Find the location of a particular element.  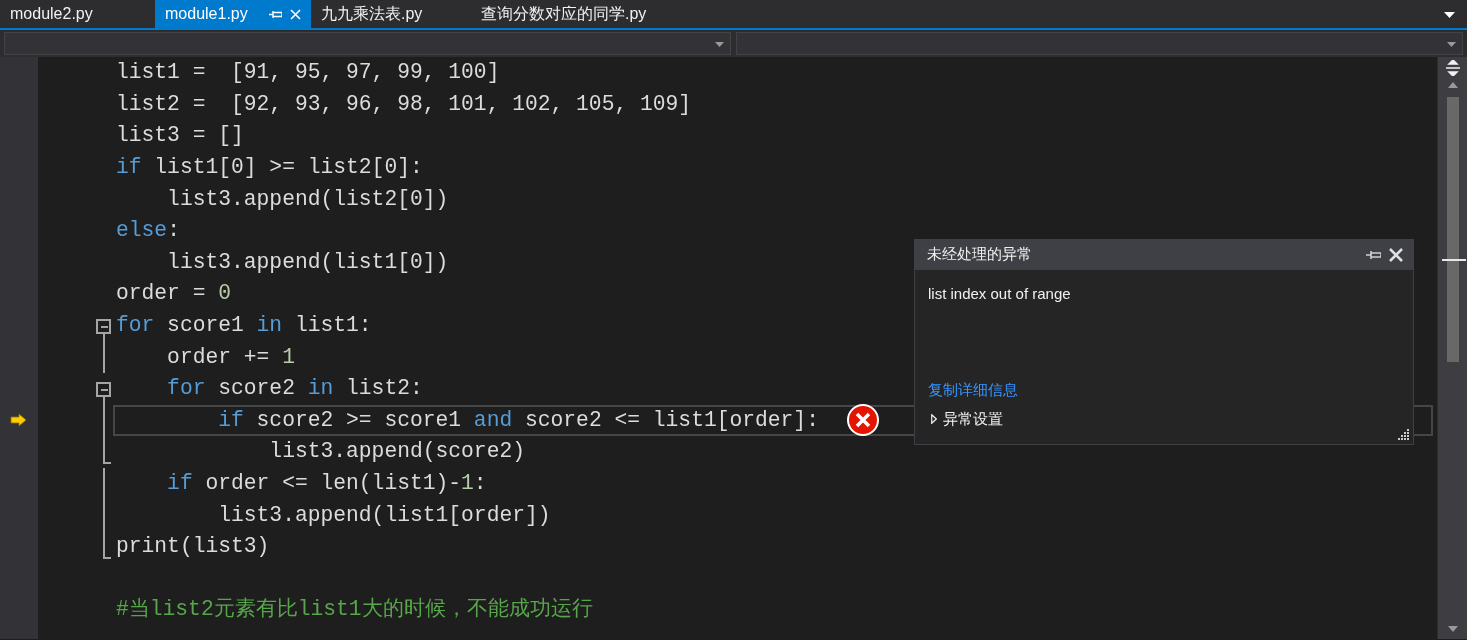

file-tab: module2.py is located at coordinates (77, 14).